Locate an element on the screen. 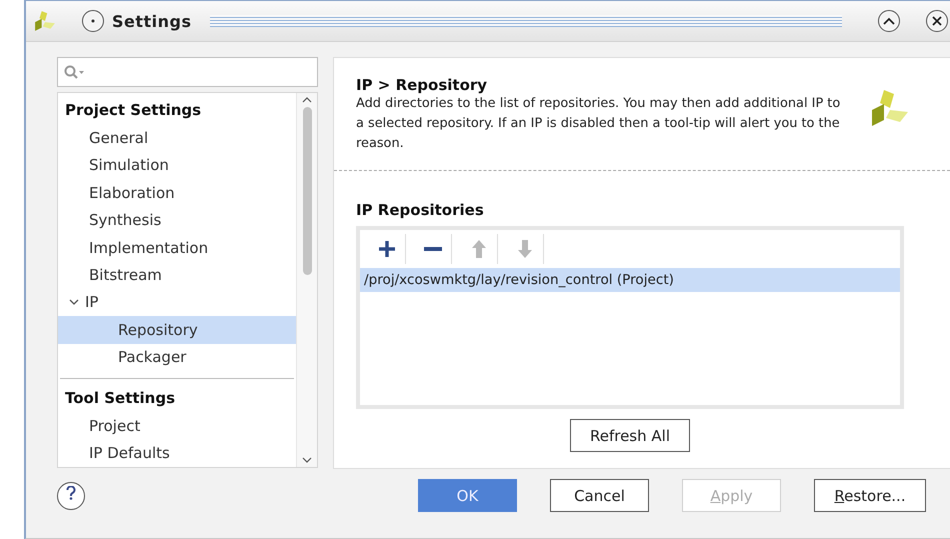  tree-item: Synthesis is located at coordinates (177, 220).